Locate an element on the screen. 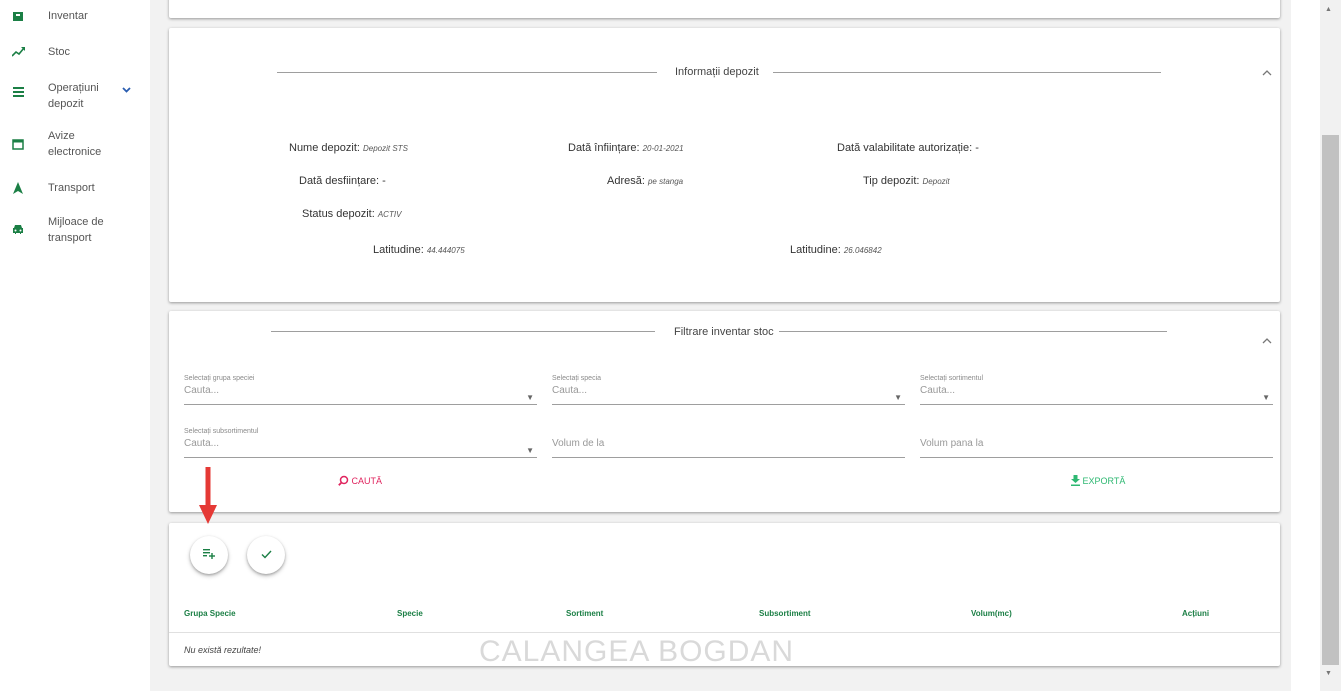  volum-pana-la-placeholder: Volum pana la is located at coordinates (952, 443).